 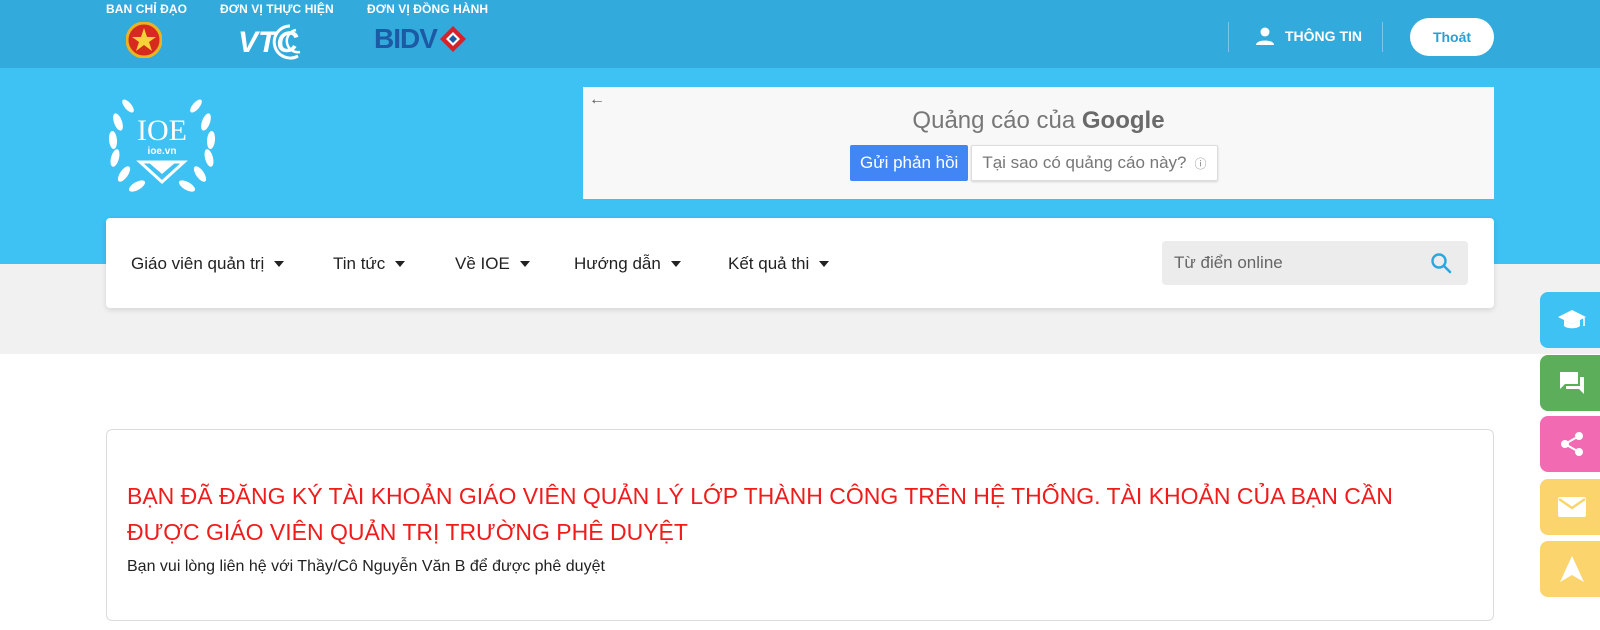 I want to click on nav-item-label: Giáo viên quản trị, so click(x=198, y=263).